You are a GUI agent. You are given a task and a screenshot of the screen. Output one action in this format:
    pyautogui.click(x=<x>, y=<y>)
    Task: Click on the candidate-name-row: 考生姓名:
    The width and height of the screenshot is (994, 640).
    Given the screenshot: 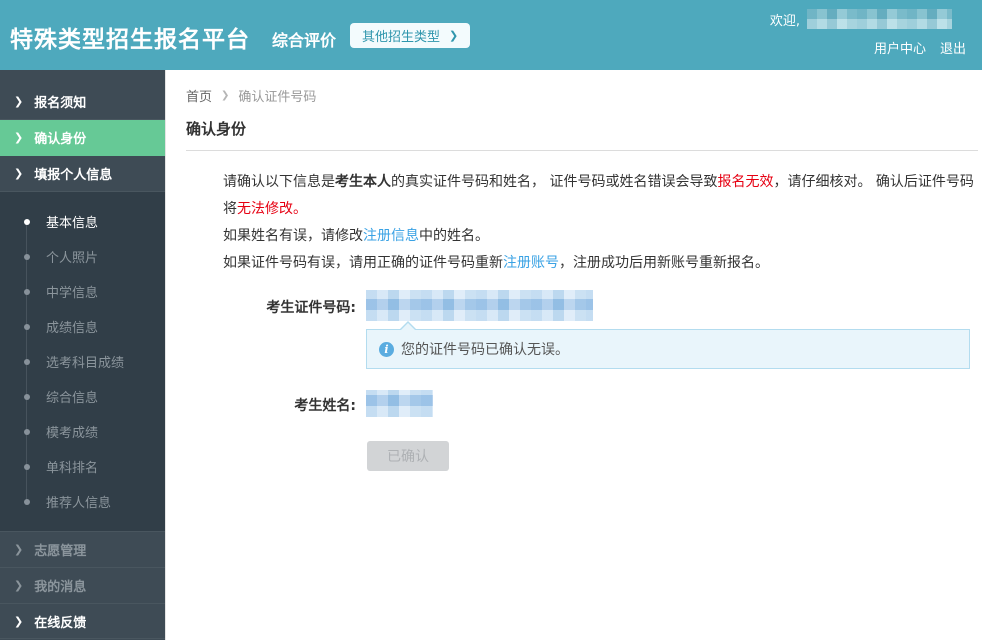 What is the action you would take?
    pyautogui.click(x=590, y=403)
    